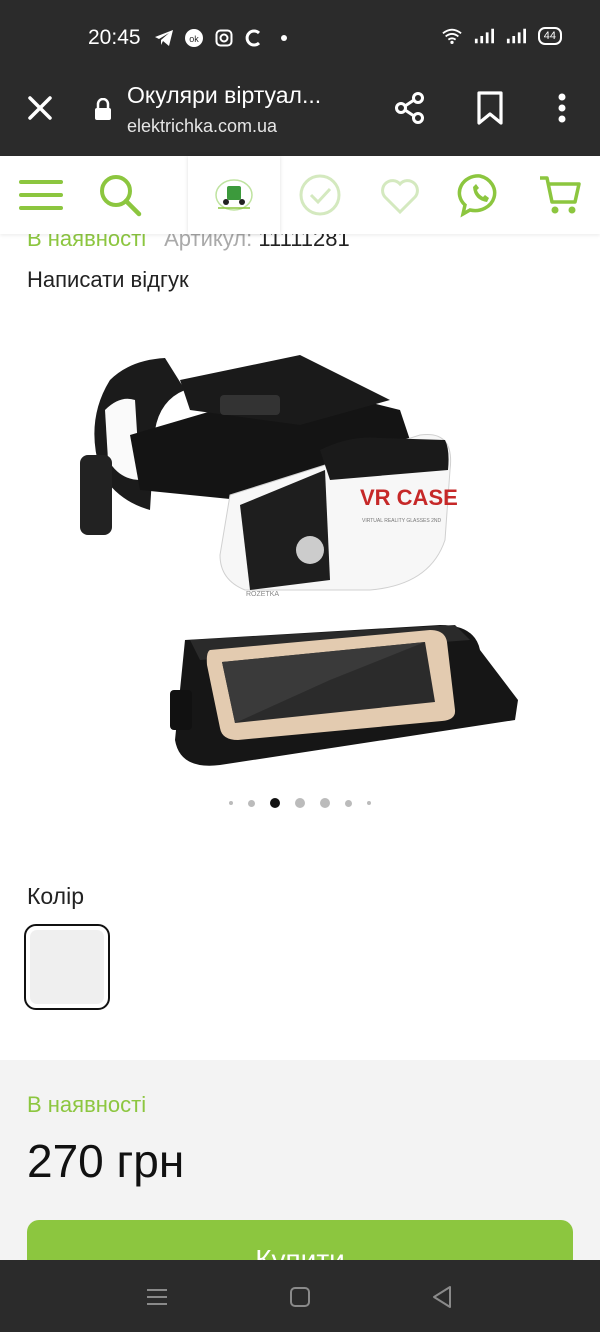  I want to click on close-icon, so click(40, 108).